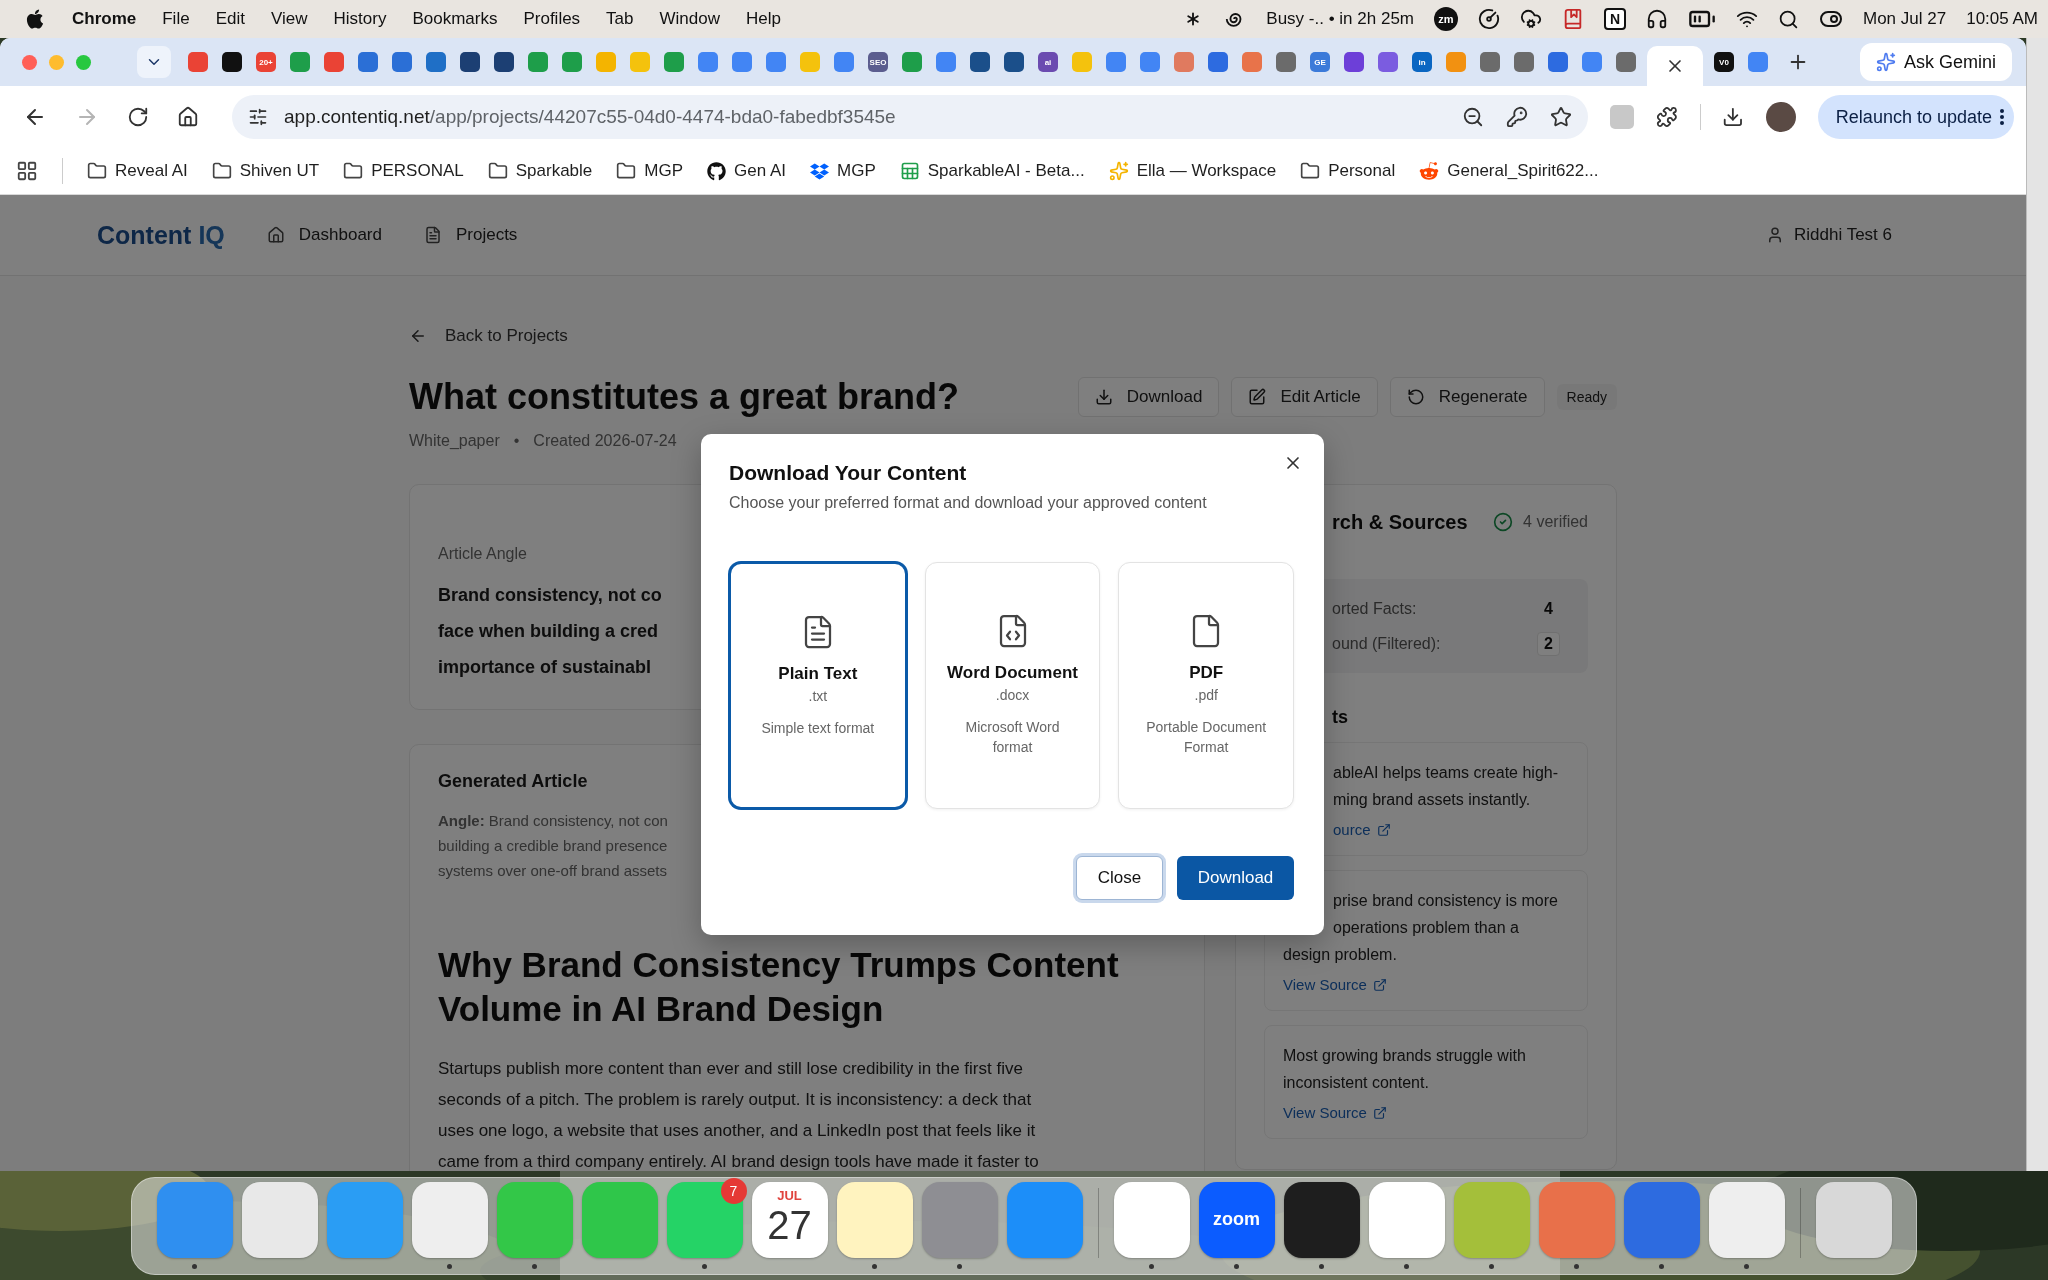 The height and width of the screenshot is (1280, 2048). I want to click on bookmark-star-icon, so click(1561, 117).